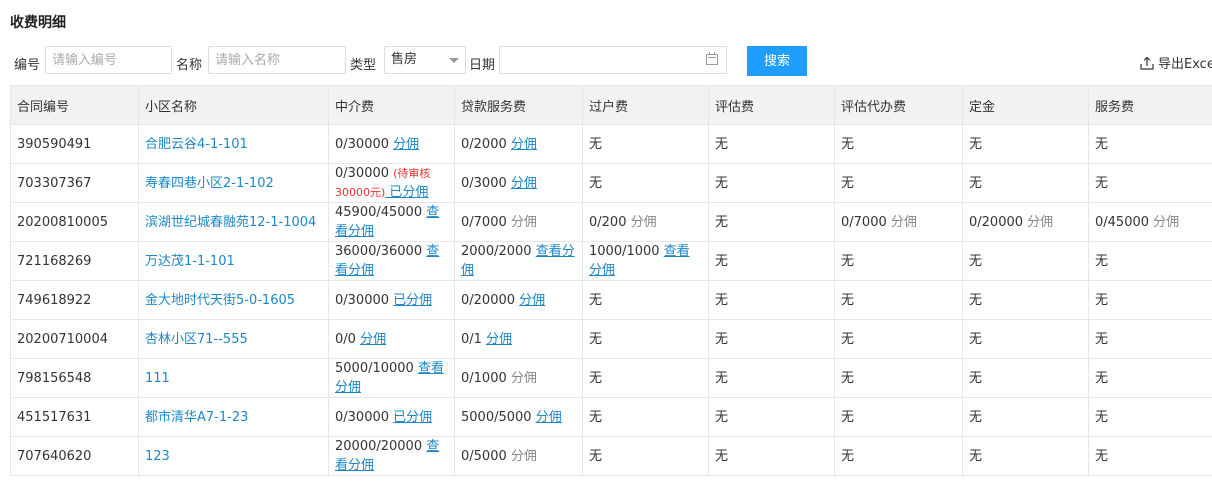  What do you see at coordinates (220, 300) in the screenshot?
I see `community-link: 金大地时代天街5-0-1605` at bounding box center [220, 300].